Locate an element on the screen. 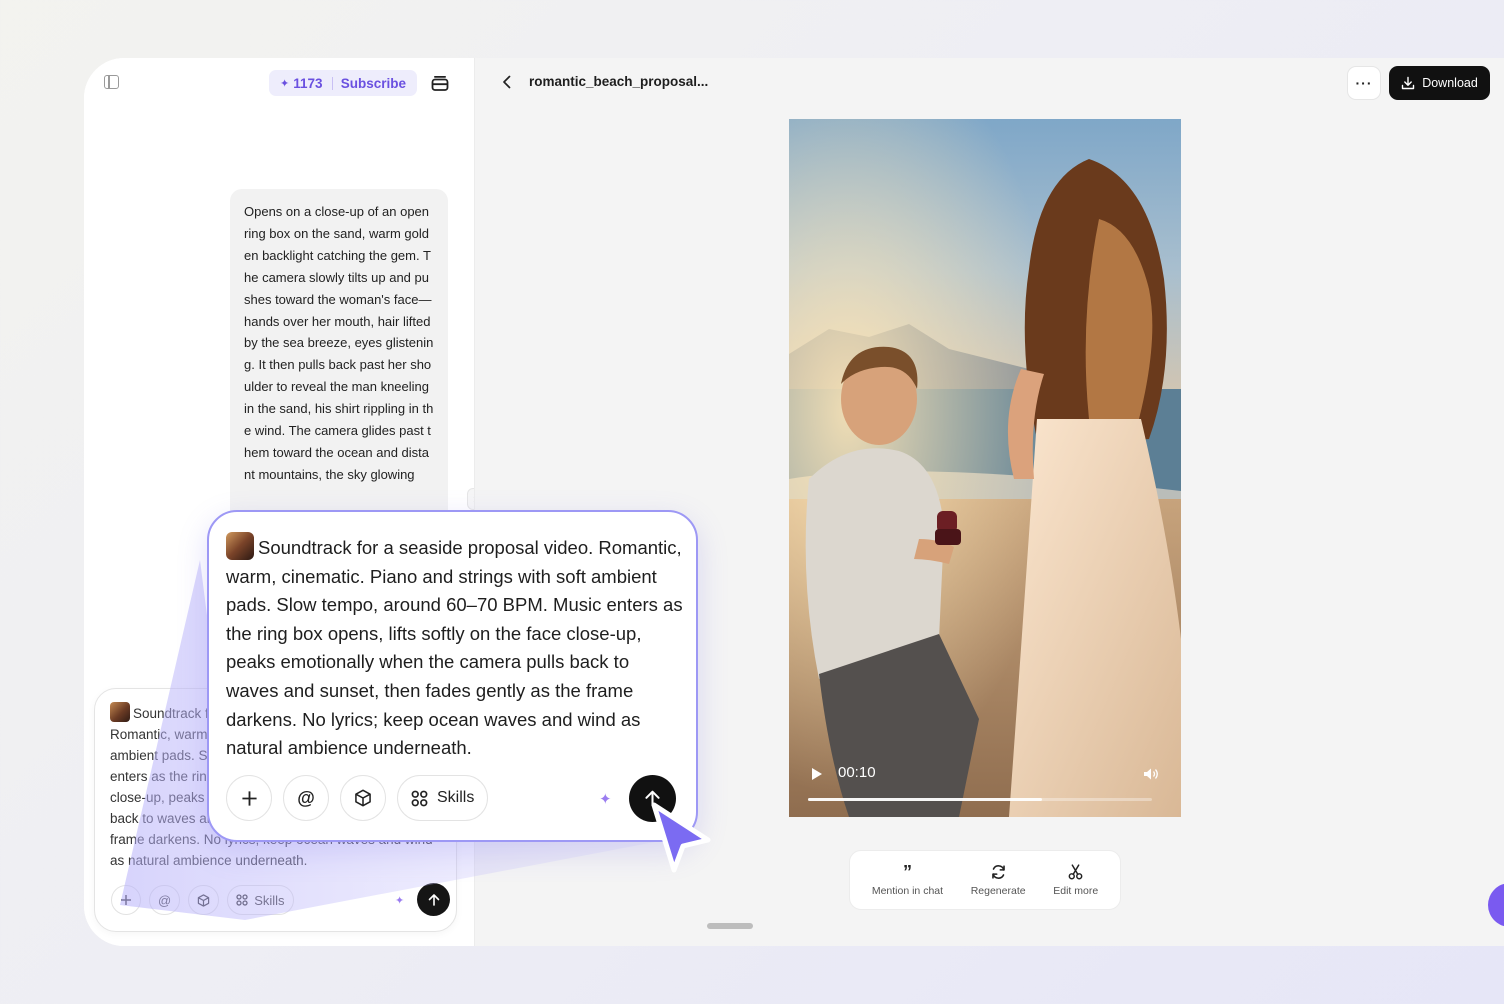 The image size is (1504, 1004). mention-in-chat-button: ” Mention in chat is located at coordinates (907, 879).